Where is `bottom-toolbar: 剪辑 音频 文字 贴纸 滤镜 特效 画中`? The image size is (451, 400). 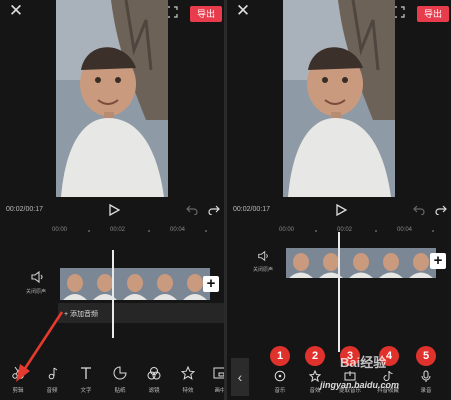
bottom-toolbar: 剪辑 音频 文字 贴纸 滤镜 特效 画中 is located at coordinates (112, 376).